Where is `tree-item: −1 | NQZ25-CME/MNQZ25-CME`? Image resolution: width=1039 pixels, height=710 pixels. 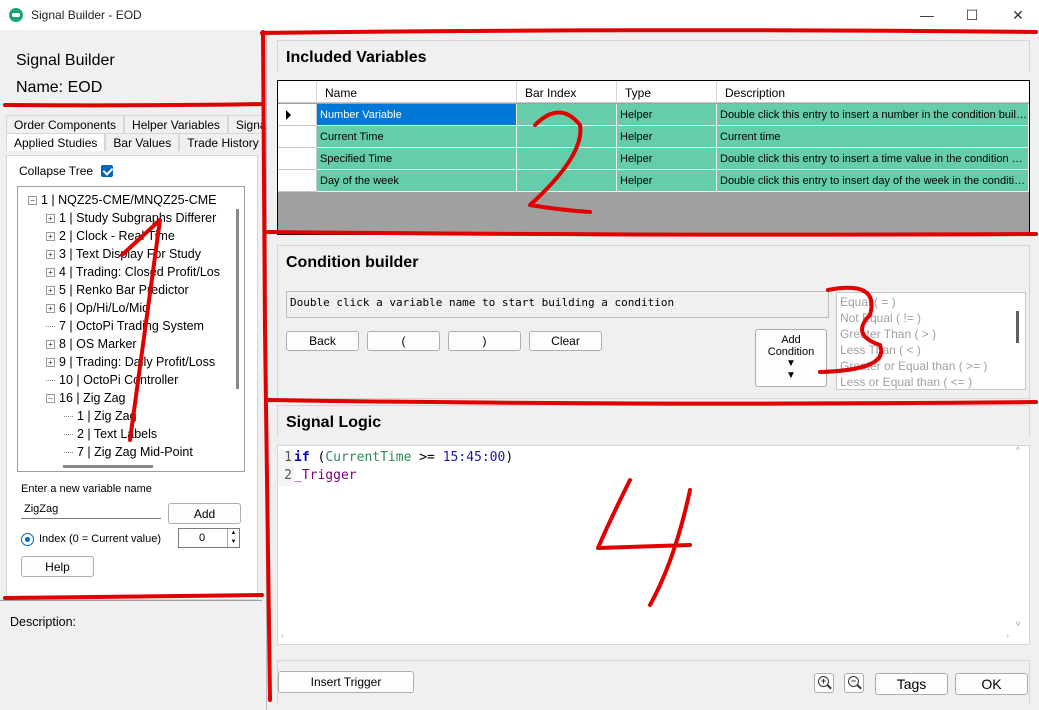
tree-item: −1 | NQZ25-CME/MNQZ25-CME is located at coordinates (122, 200).